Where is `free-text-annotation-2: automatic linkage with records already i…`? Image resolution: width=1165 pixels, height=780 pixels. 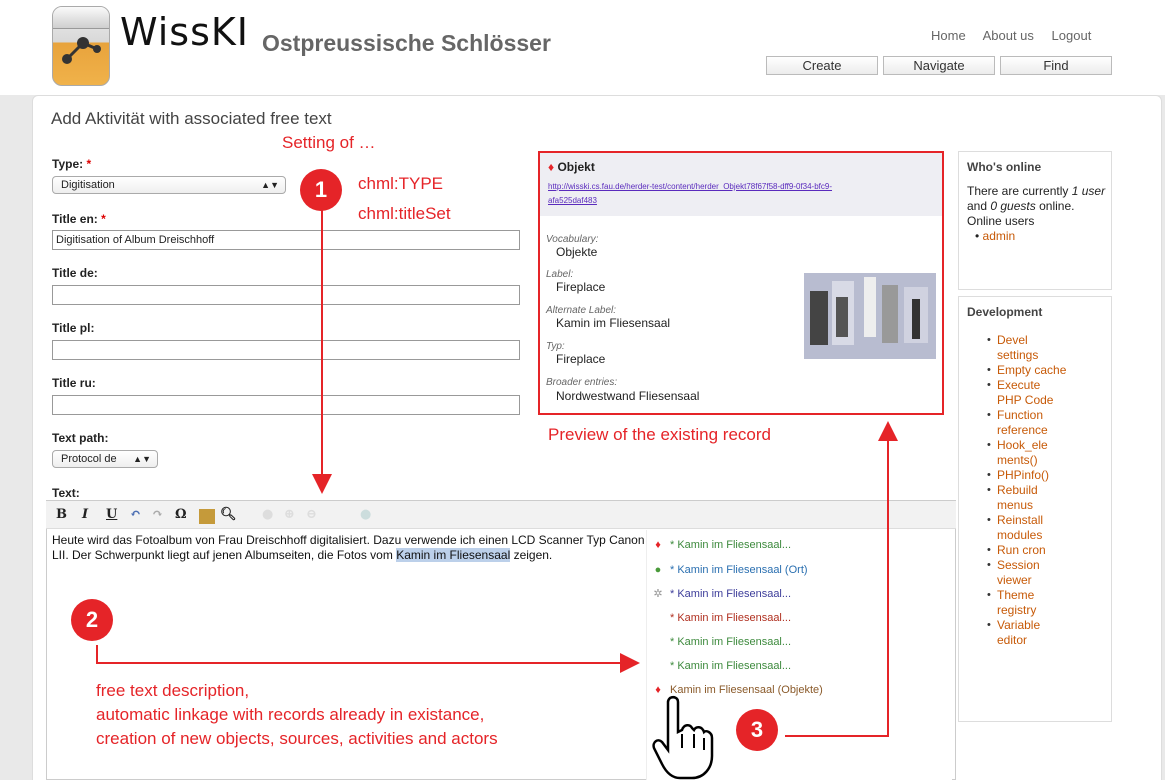
free-text-annotation-2: automatic linkage with records already i… is located at coordinates (290, 714).